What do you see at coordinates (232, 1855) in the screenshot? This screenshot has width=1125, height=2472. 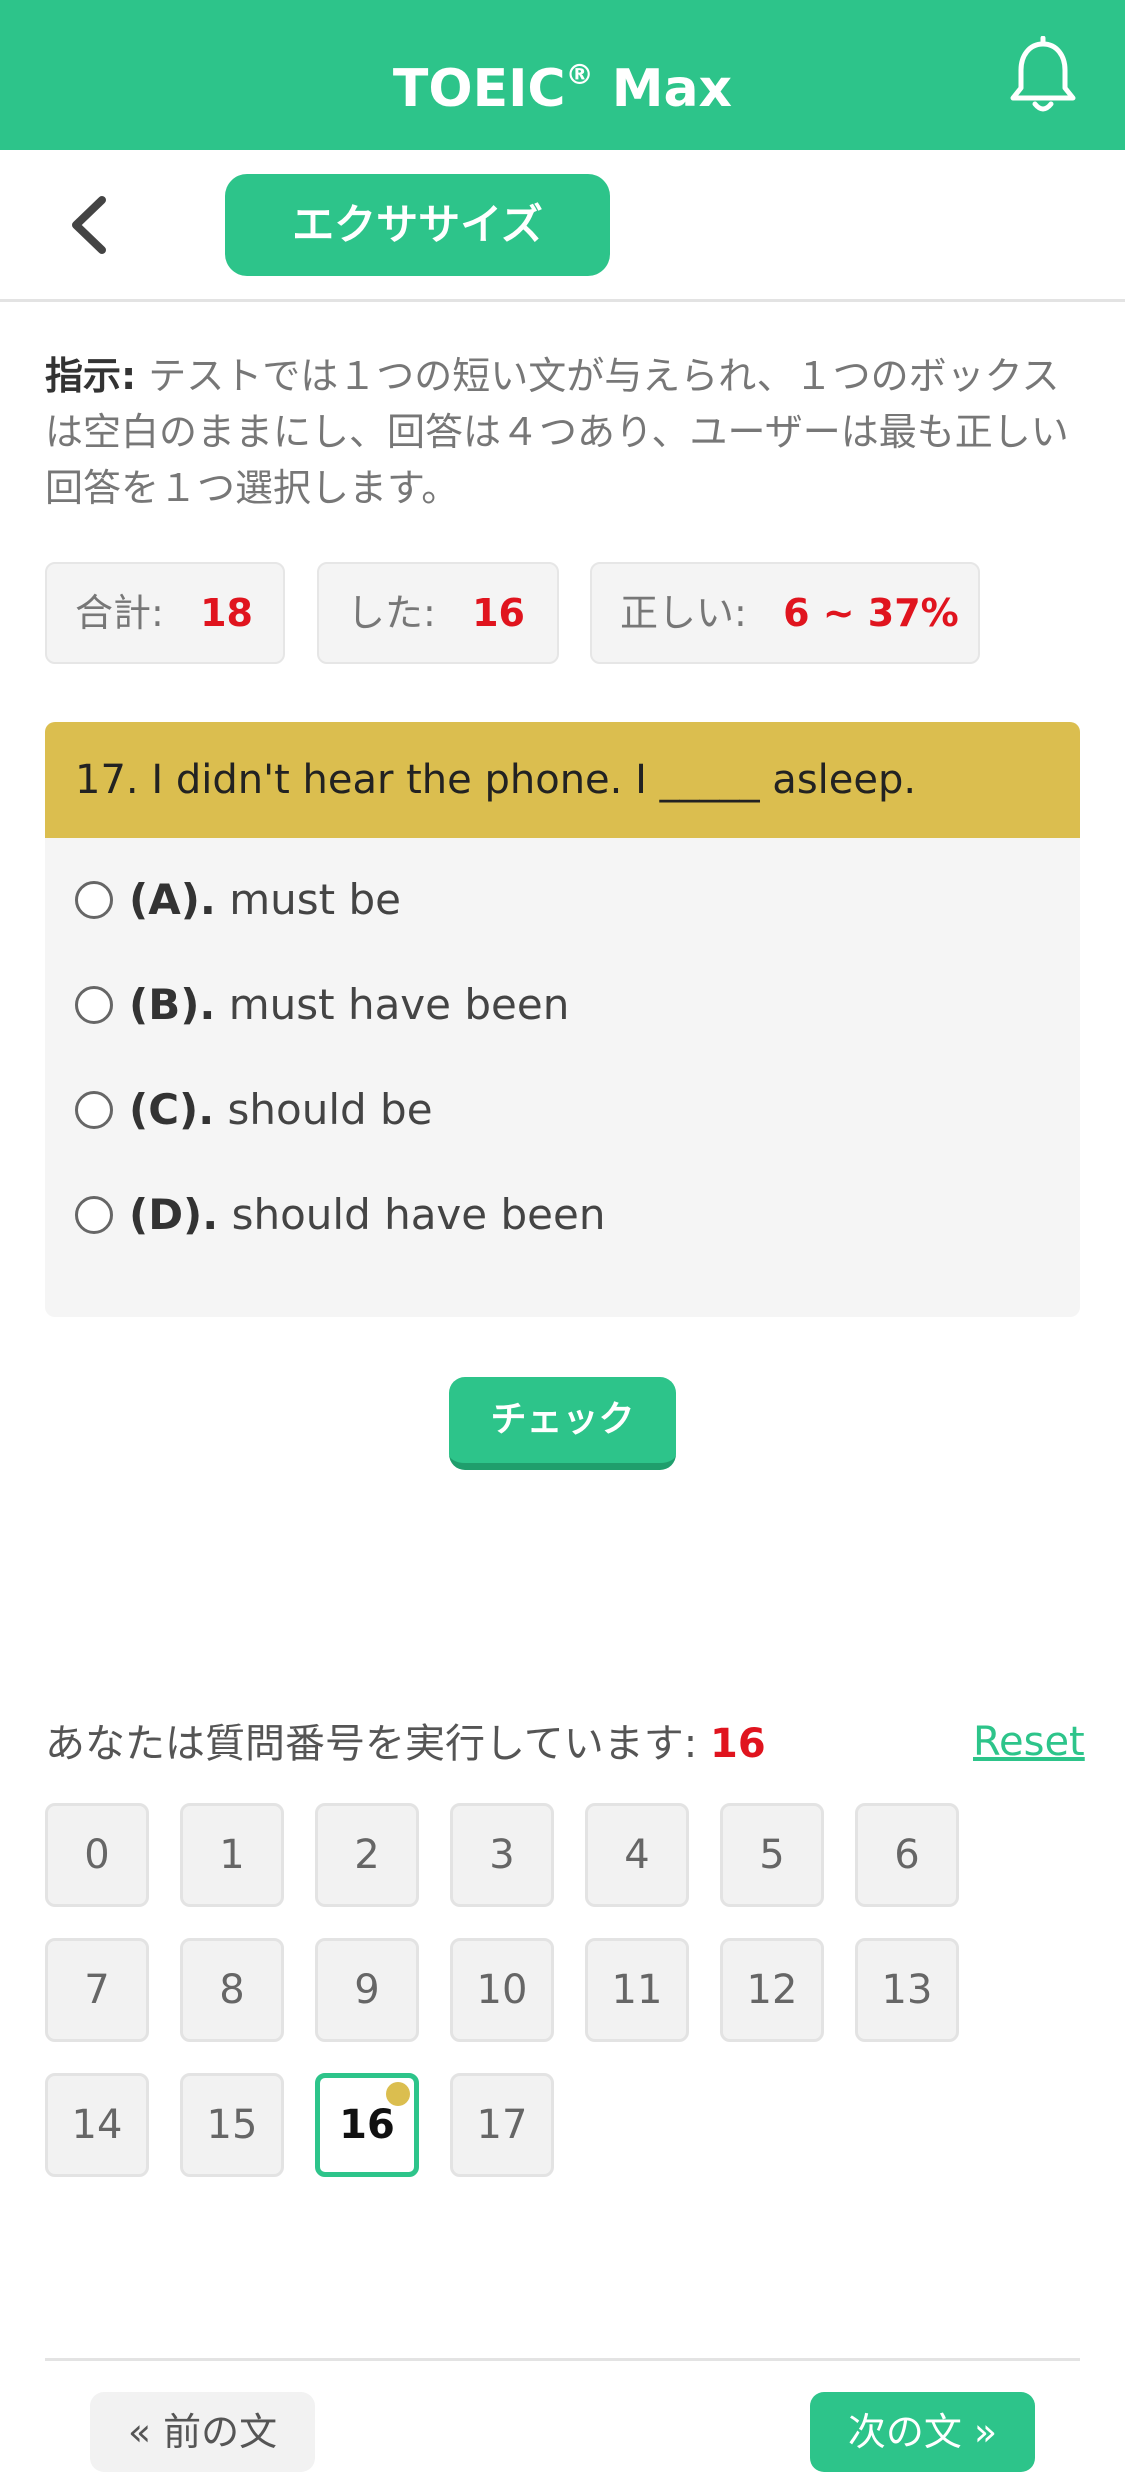 I see `question-number-button: 1` at bounding box center [232, 1855].